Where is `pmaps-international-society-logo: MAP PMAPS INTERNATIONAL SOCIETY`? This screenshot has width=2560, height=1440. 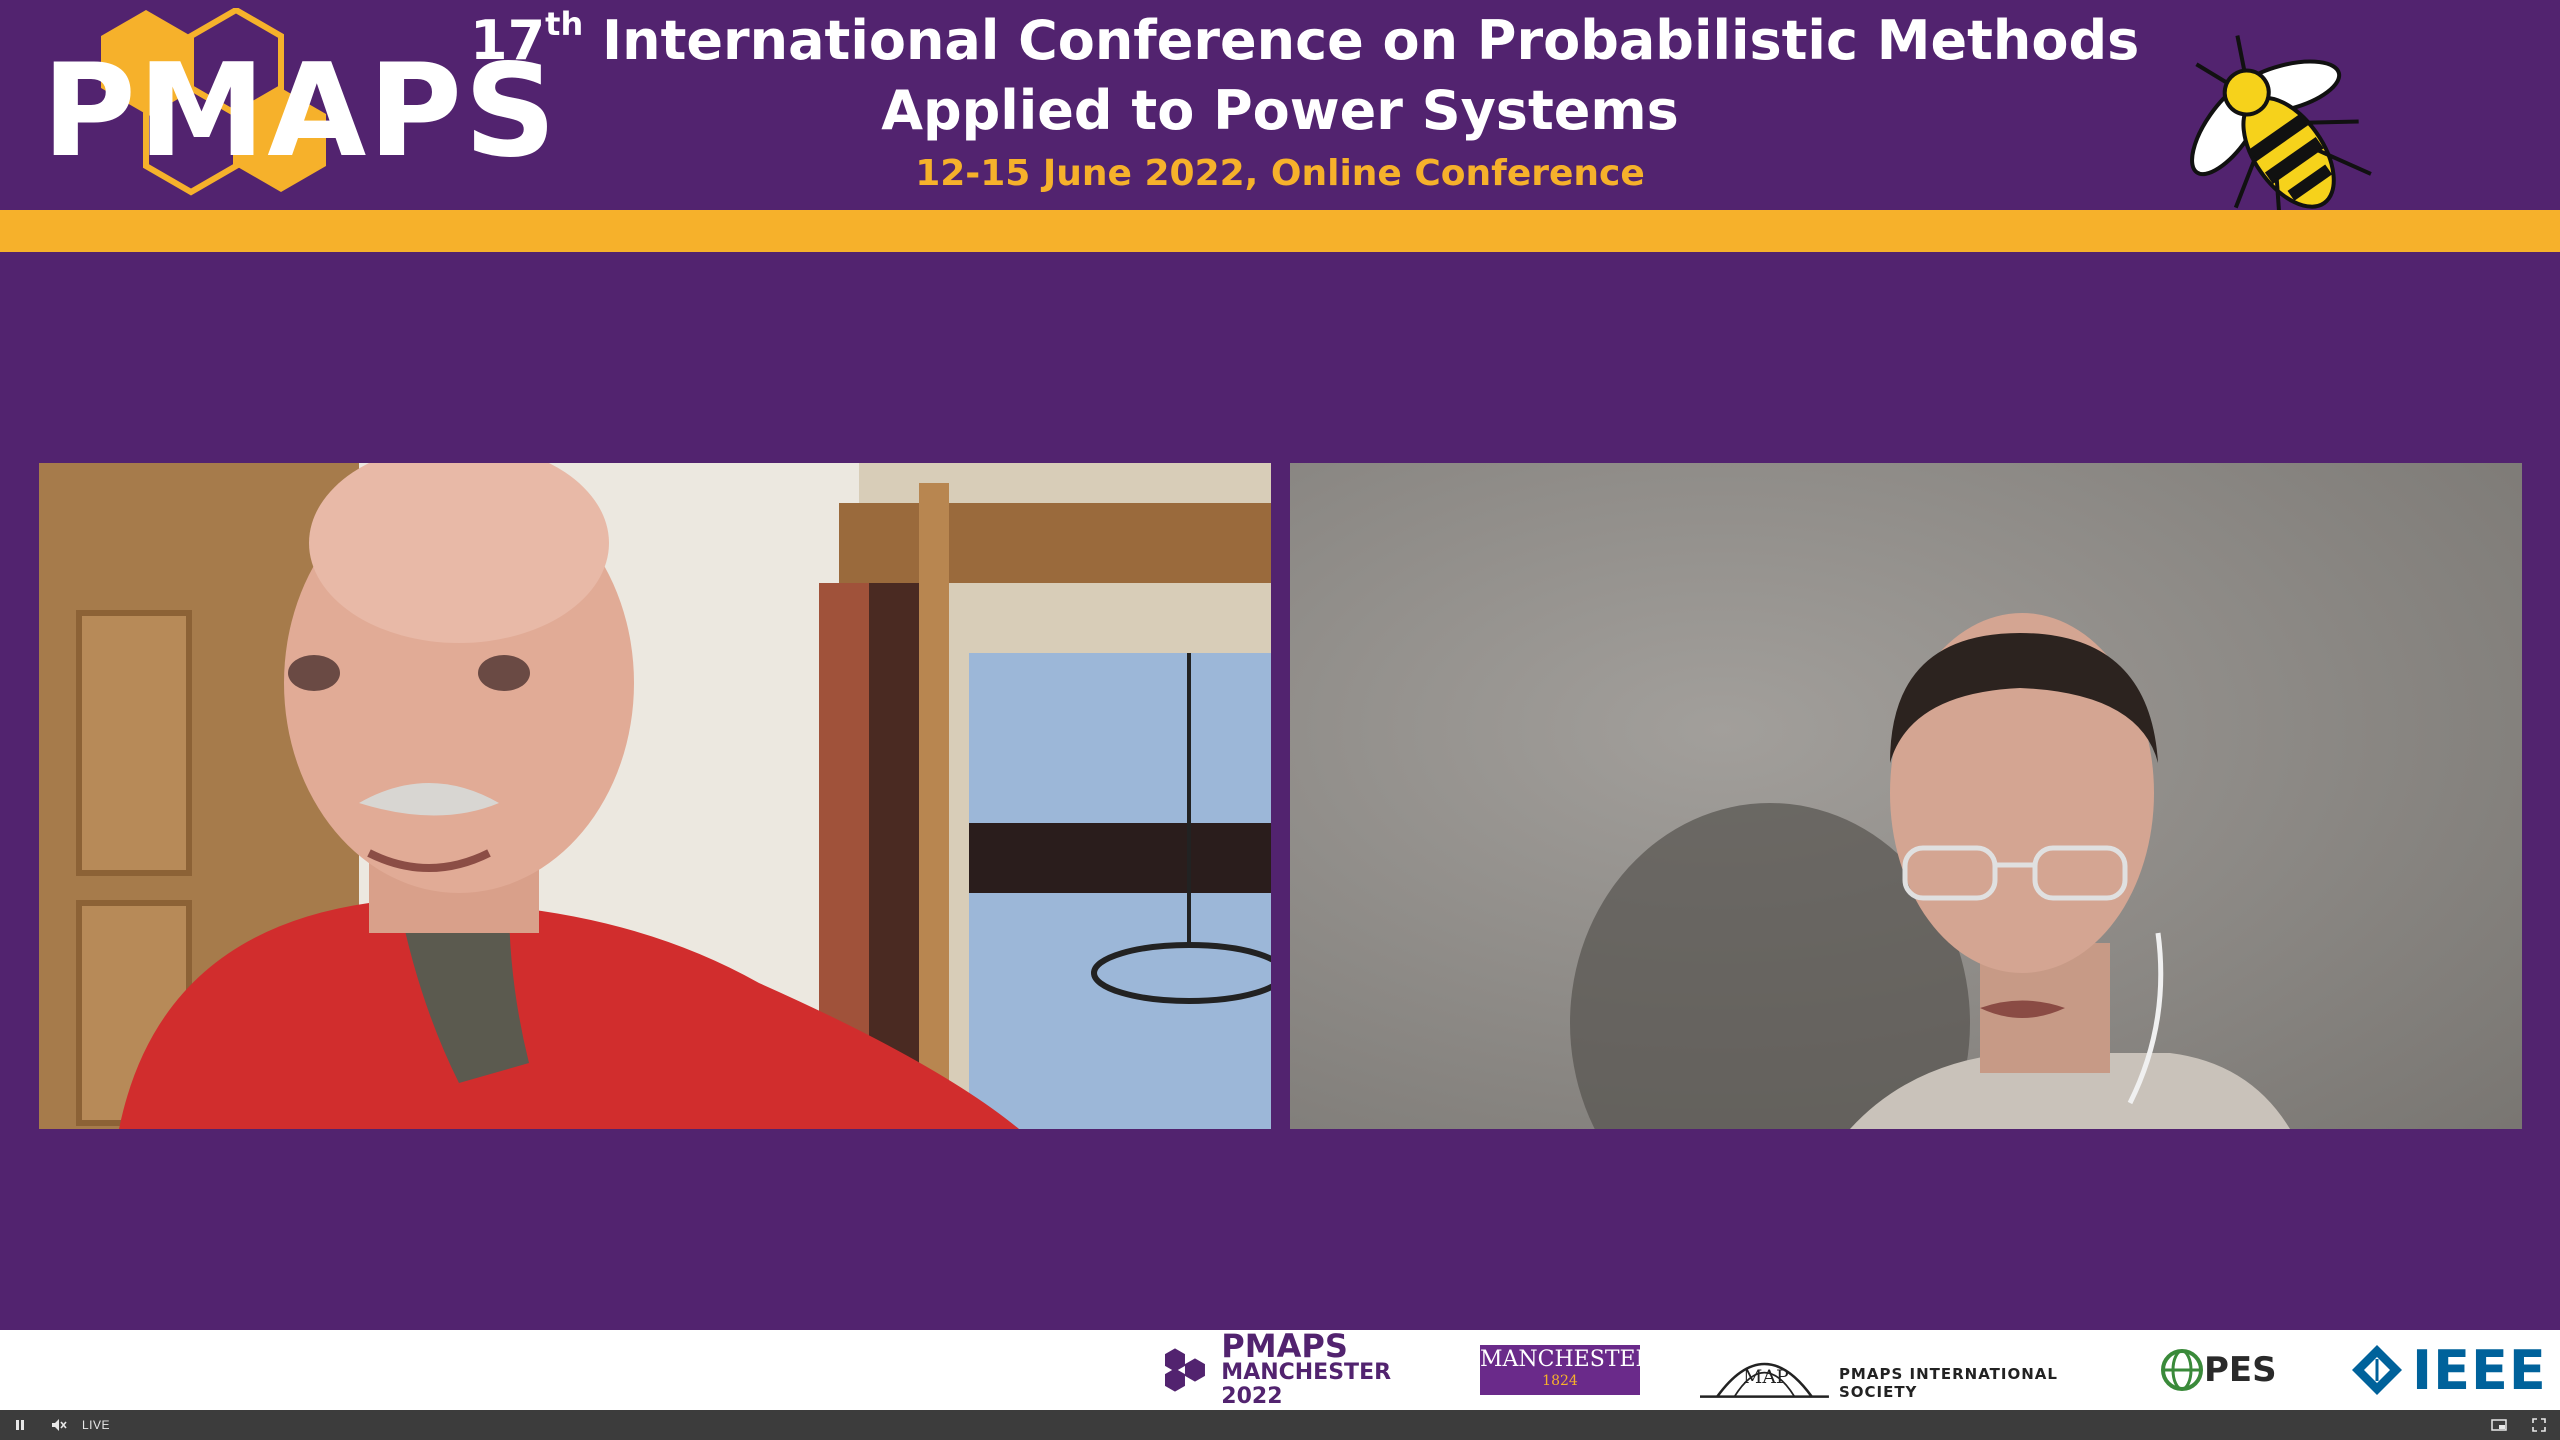 pmaps-international-society-logo: MAP PMAPS INTERNATIONAL SOCIETY is located at coordinates (1900, 1370).